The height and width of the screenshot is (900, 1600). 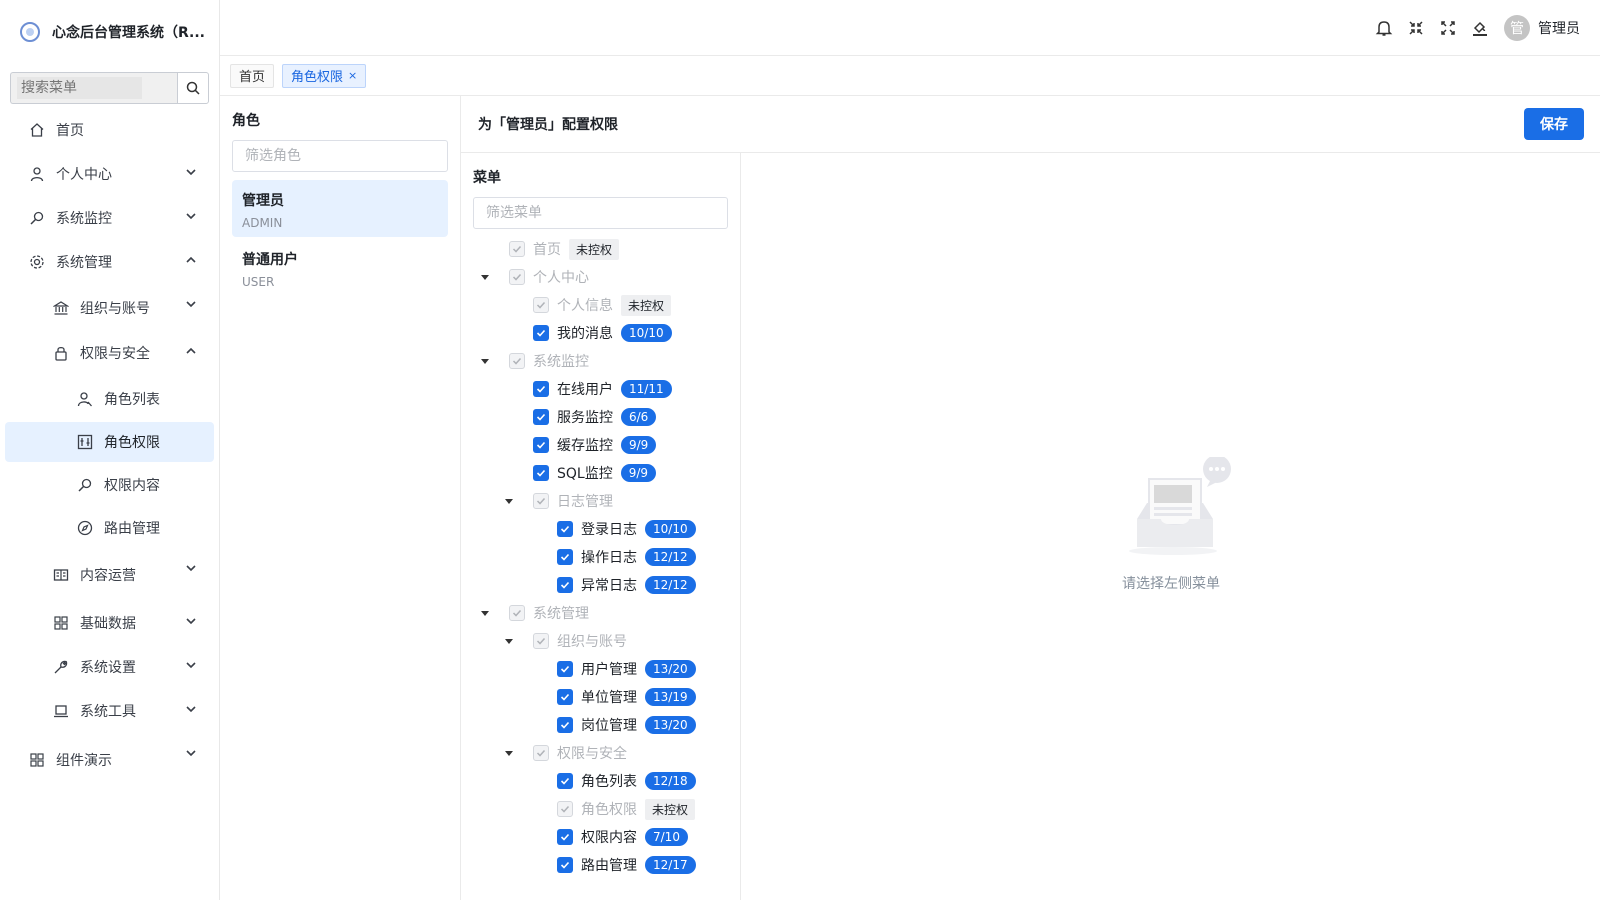 What do you see at coordinates (252, 75) in the screenshot?
I see `tab-home: 首页` at bounding box center [252, 75].